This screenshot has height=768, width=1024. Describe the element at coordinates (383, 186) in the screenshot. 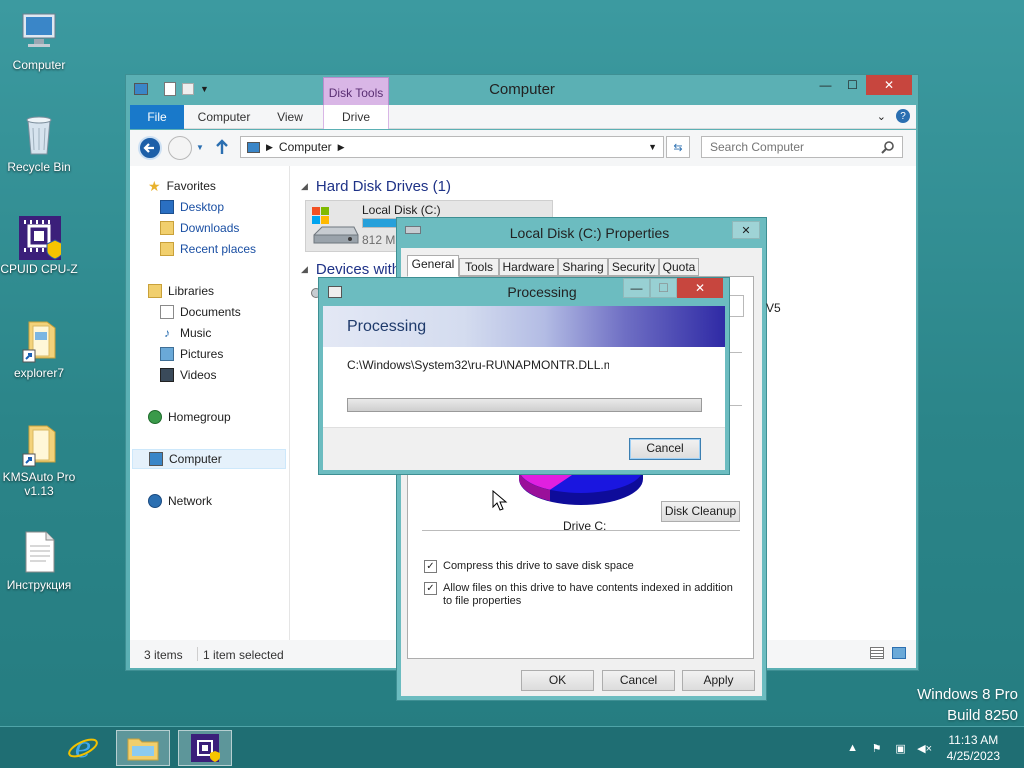

I see `group-hdd-label: Hard Disk Drives (1)` at that location.